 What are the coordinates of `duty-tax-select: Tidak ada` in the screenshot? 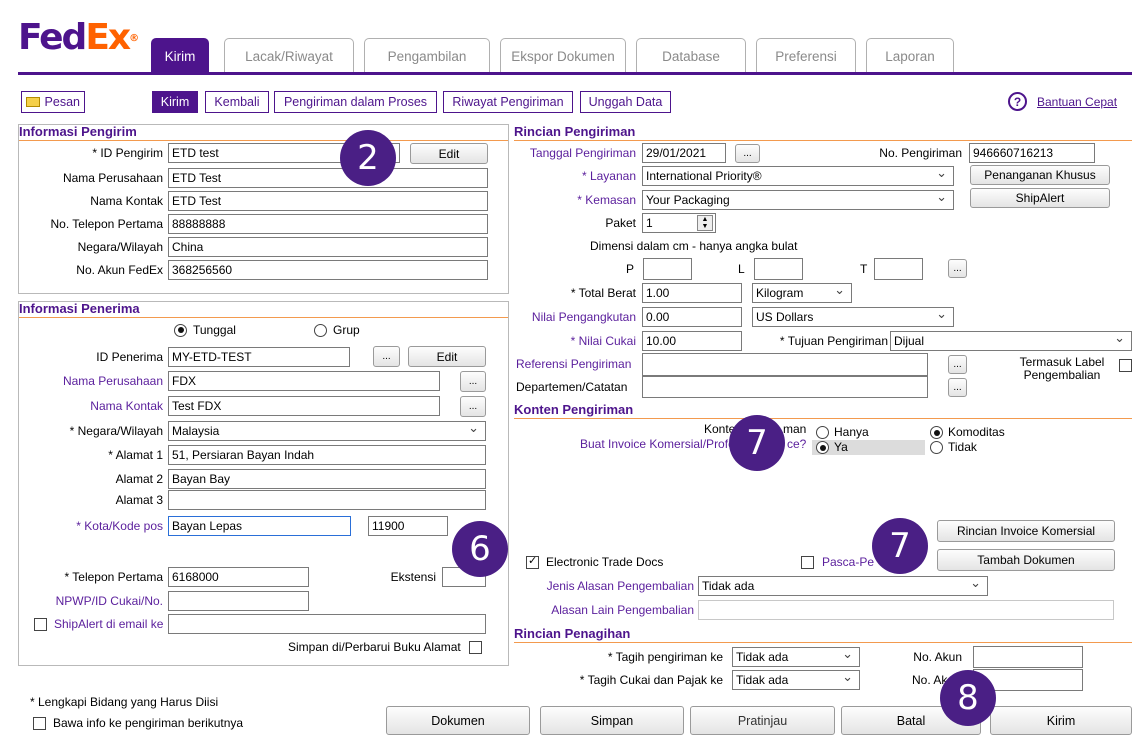 It's located at (796, 680).